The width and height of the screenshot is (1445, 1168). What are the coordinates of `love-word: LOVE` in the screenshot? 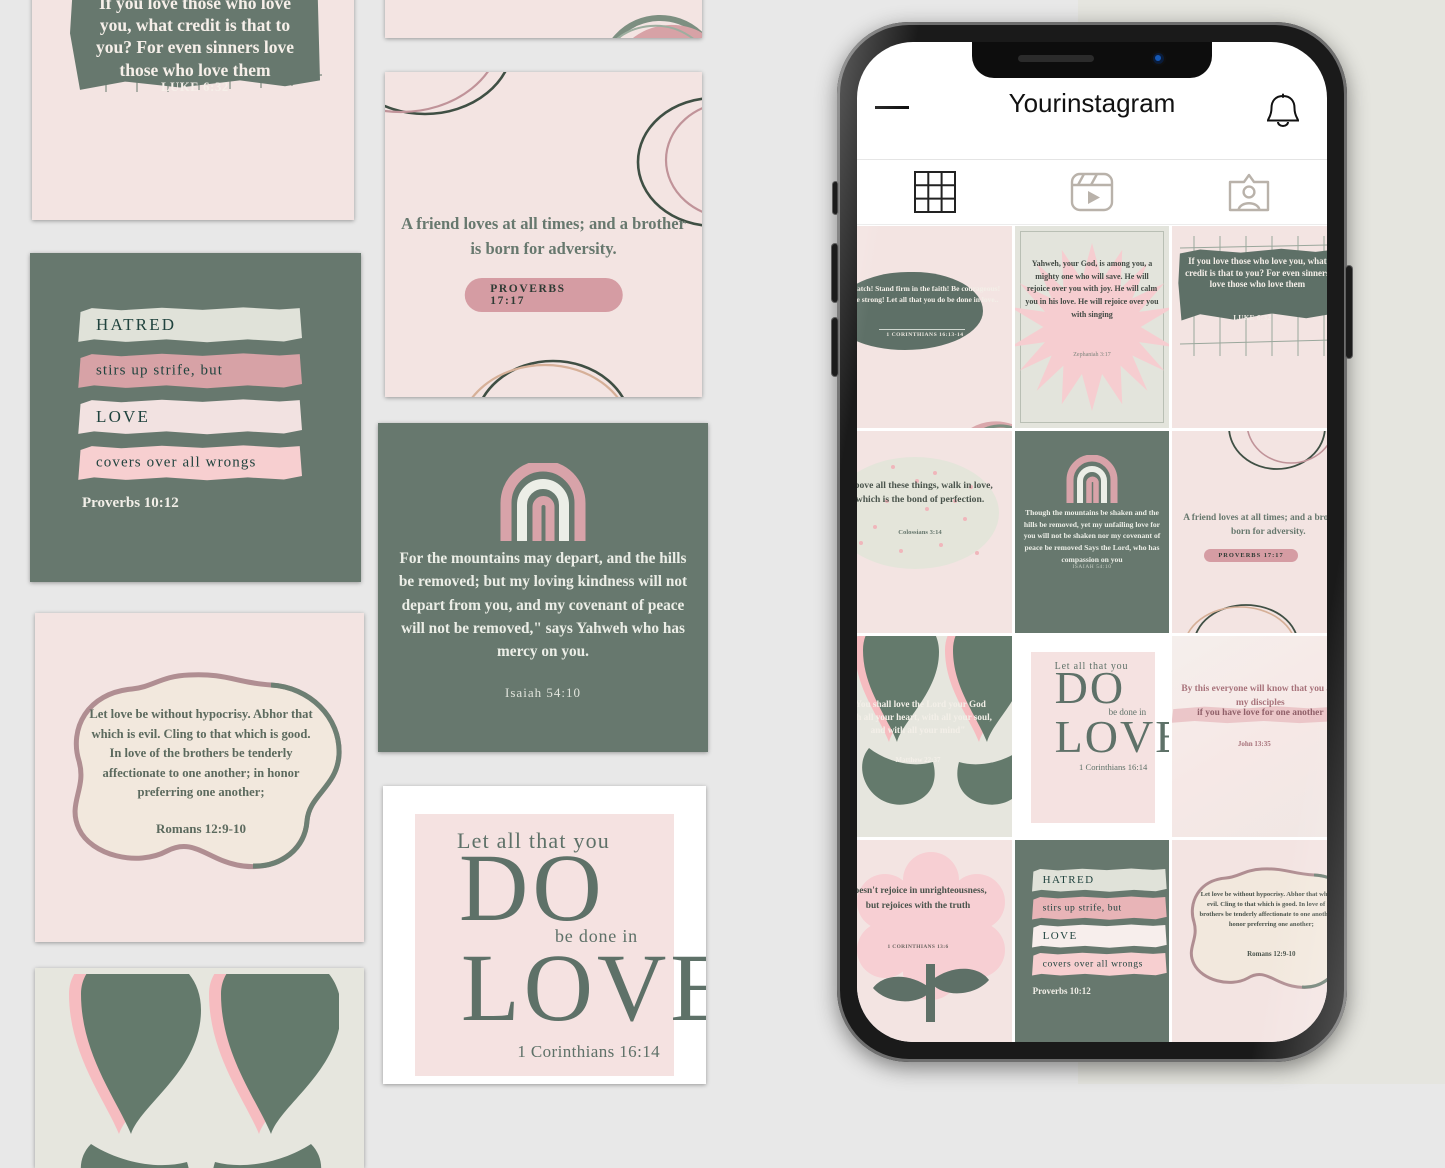 It's located at (583, 987).